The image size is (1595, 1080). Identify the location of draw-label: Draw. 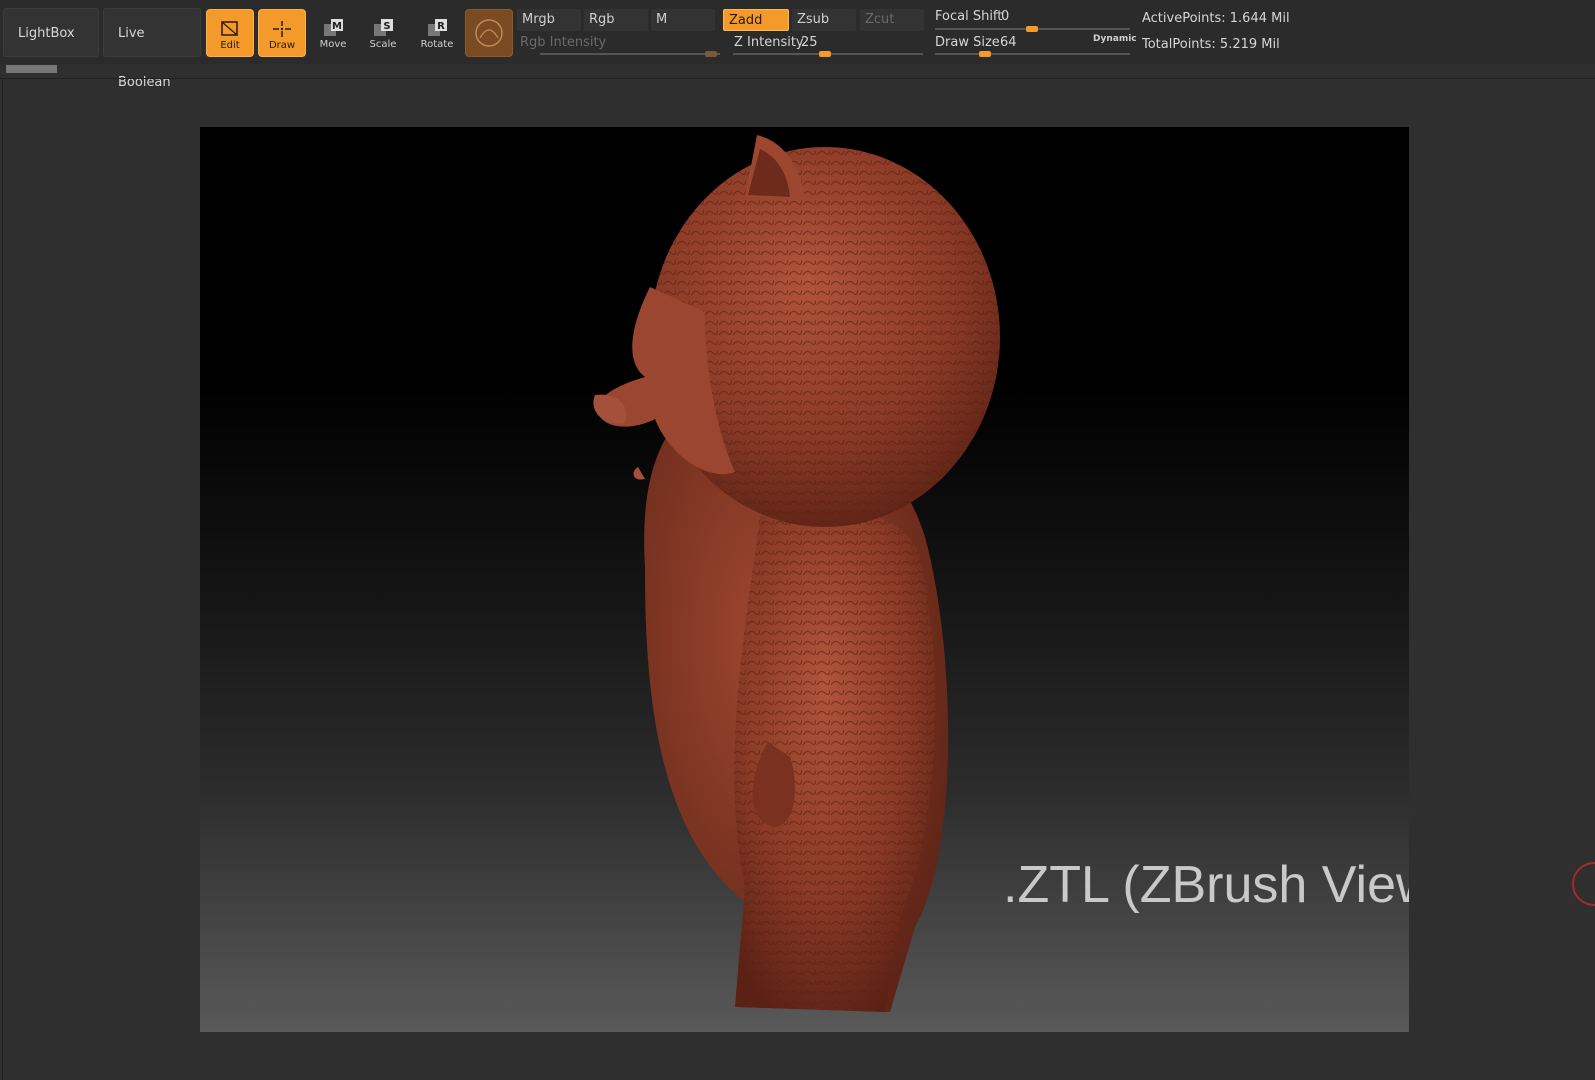
(282, 45).